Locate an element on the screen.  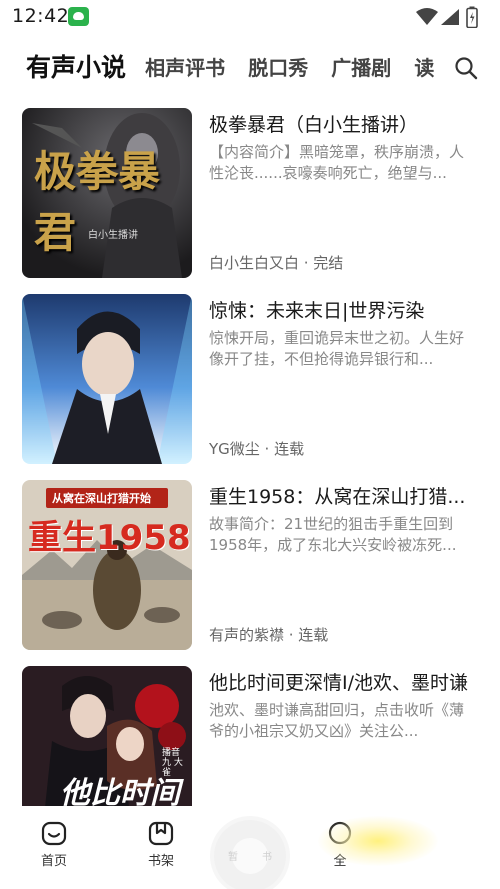
play-button: 暂 书 is located at coordinates (250, 854).